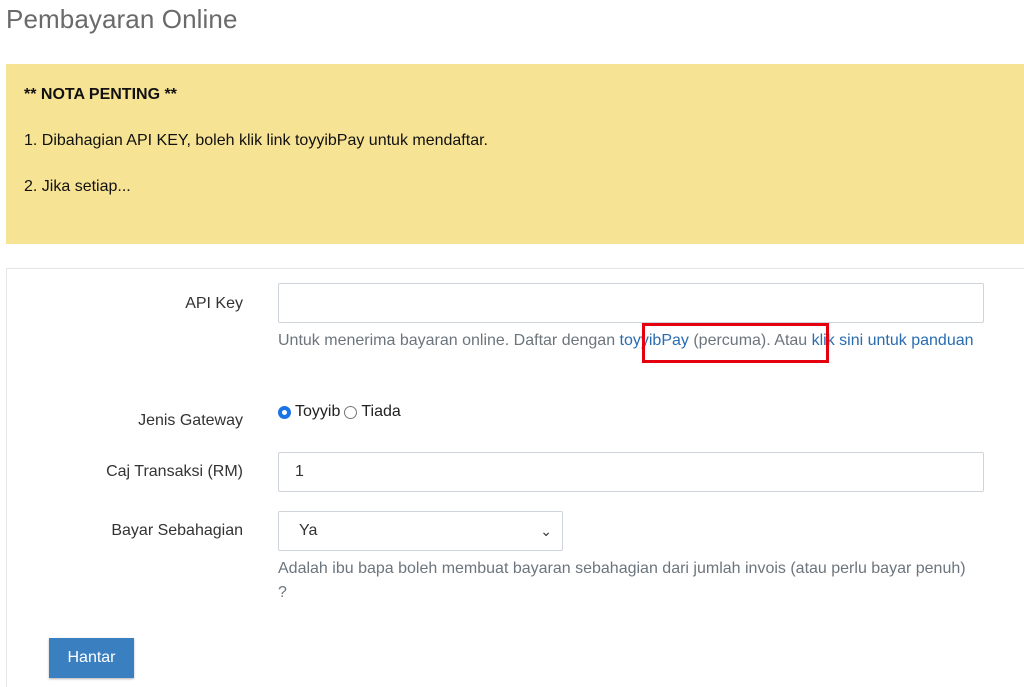 The width and height of the screenshot is (1024, 687). What do you see at coordinates (100, 94) in the screenshot?
I see `notice-title: ** NOTA PENTING **` at bounding box center [100, 94].